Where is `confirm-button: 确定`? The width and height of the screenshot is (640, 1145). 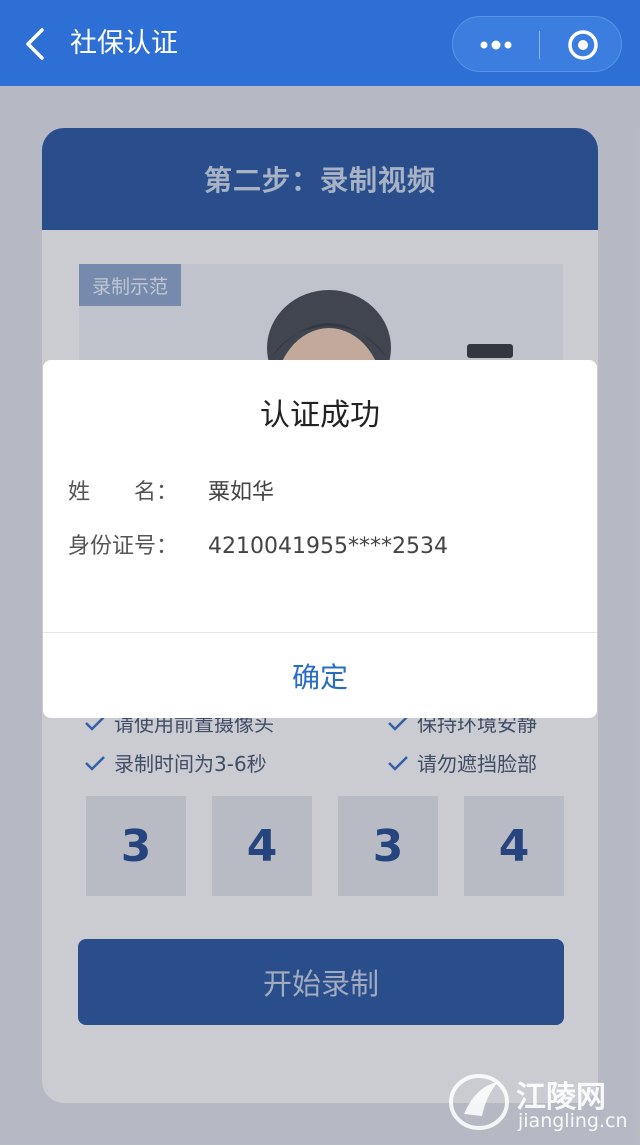
confirm-button: 确定 is located at coordinates (320, 675).